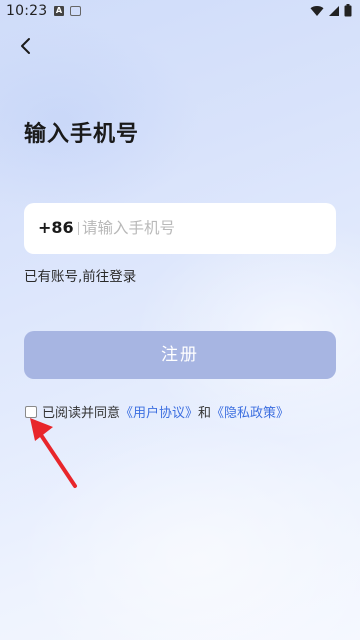  Describe the element at coordinates (250, 411) in the screenshot. I see `privacy-policy-link: 《隐私政策》` at that location.